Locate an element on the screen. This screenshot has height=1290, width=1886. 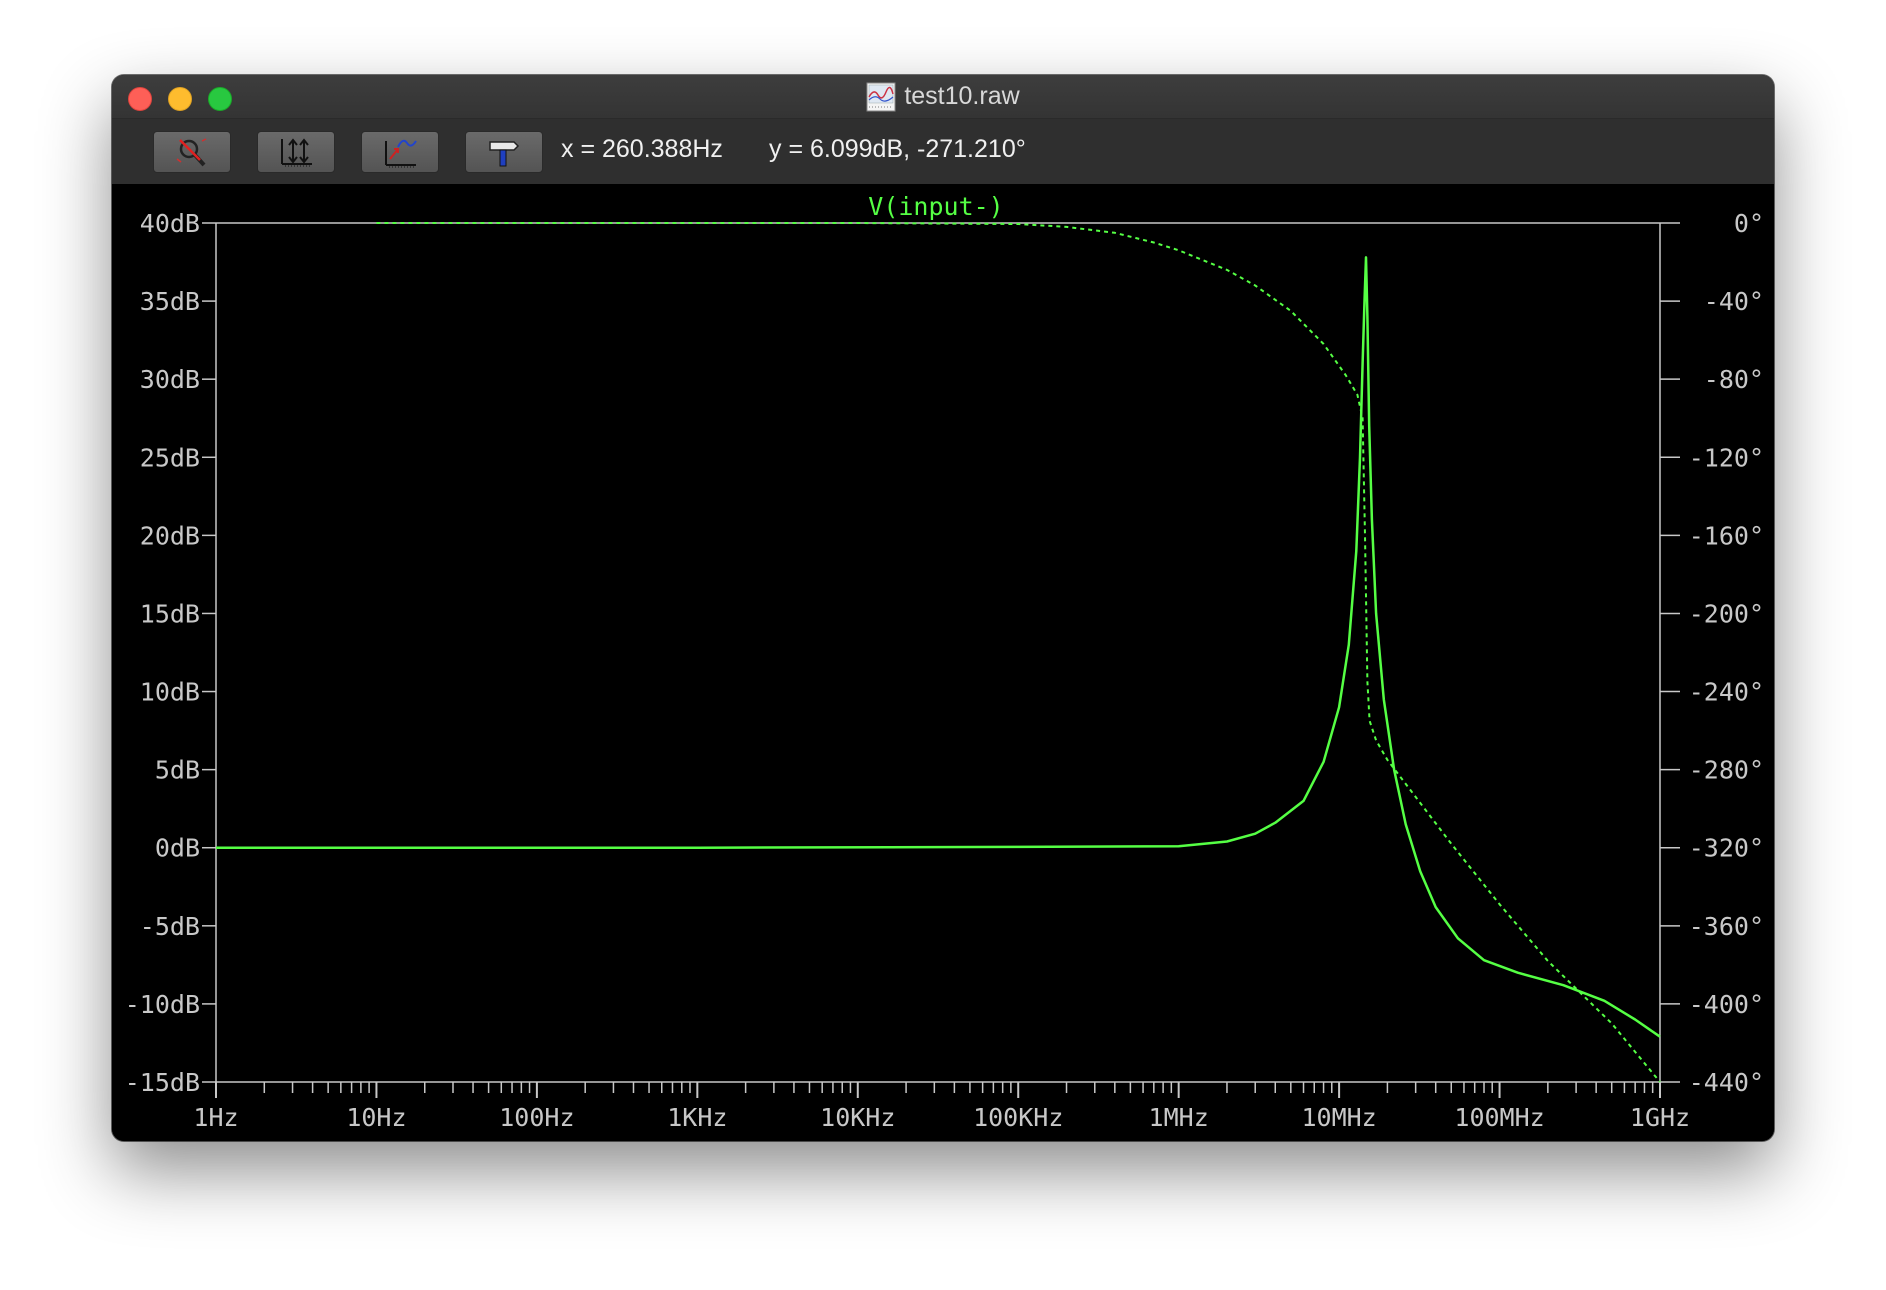
right-axis-tick-label: -280° is located at coordinates (1726, 770).